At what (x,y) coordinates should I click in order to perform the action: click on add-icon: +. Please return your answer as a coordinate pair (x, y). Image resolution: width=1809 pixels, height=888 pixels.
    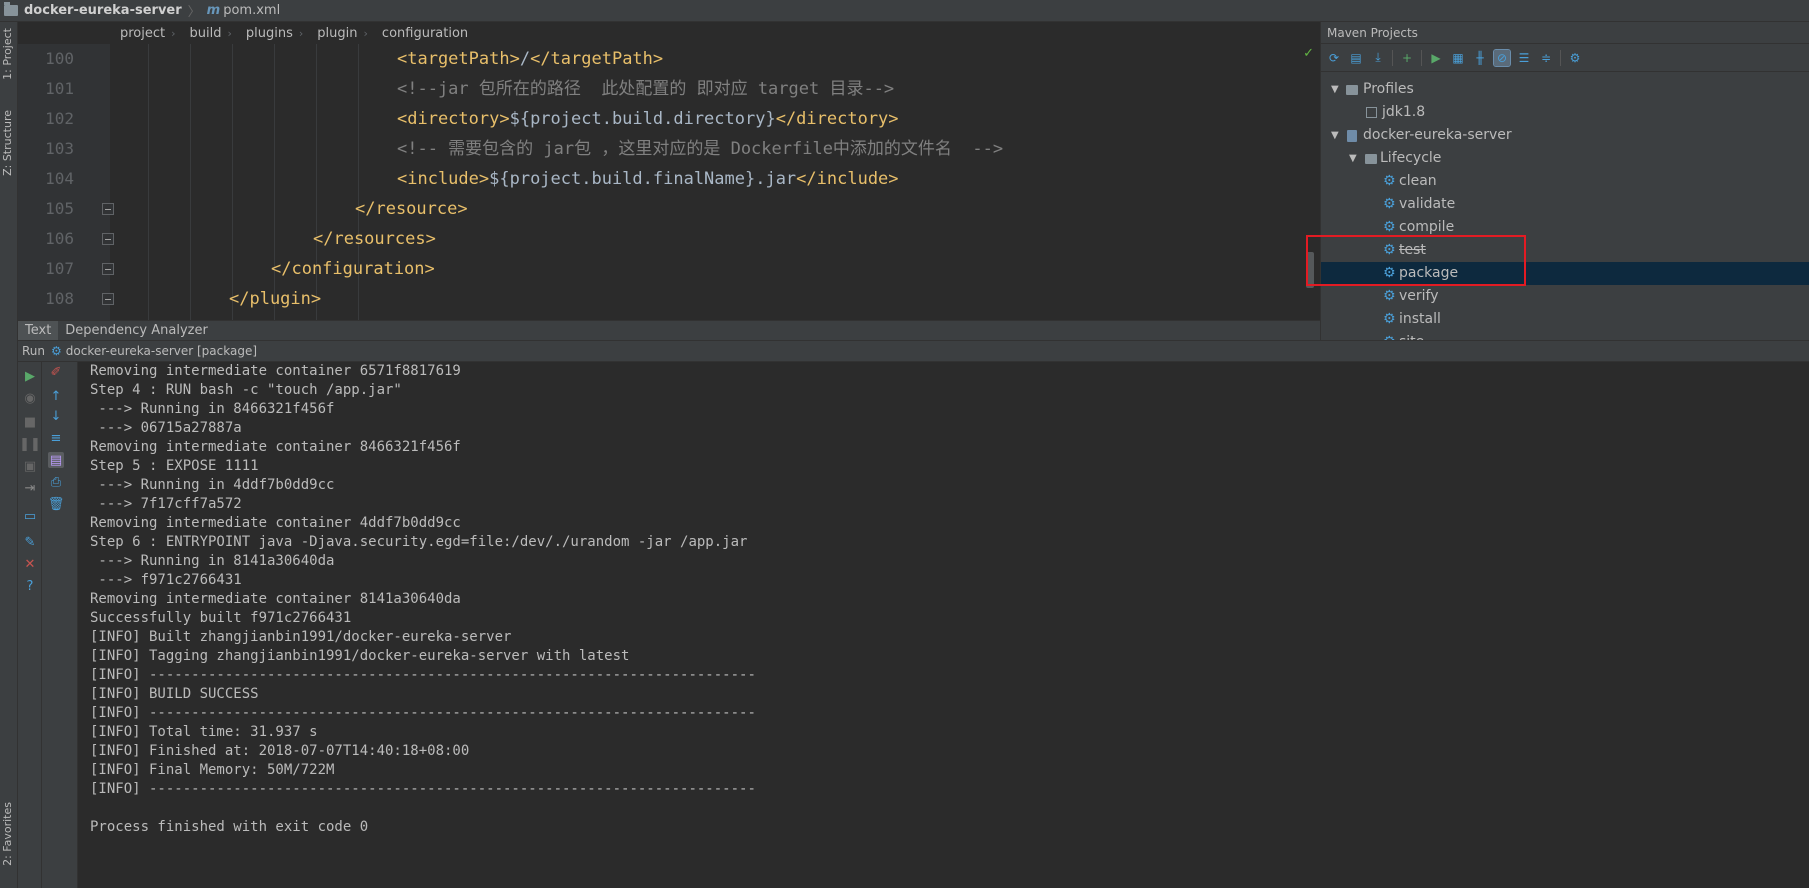
    Looking at the image, I should click on (1407, 58).